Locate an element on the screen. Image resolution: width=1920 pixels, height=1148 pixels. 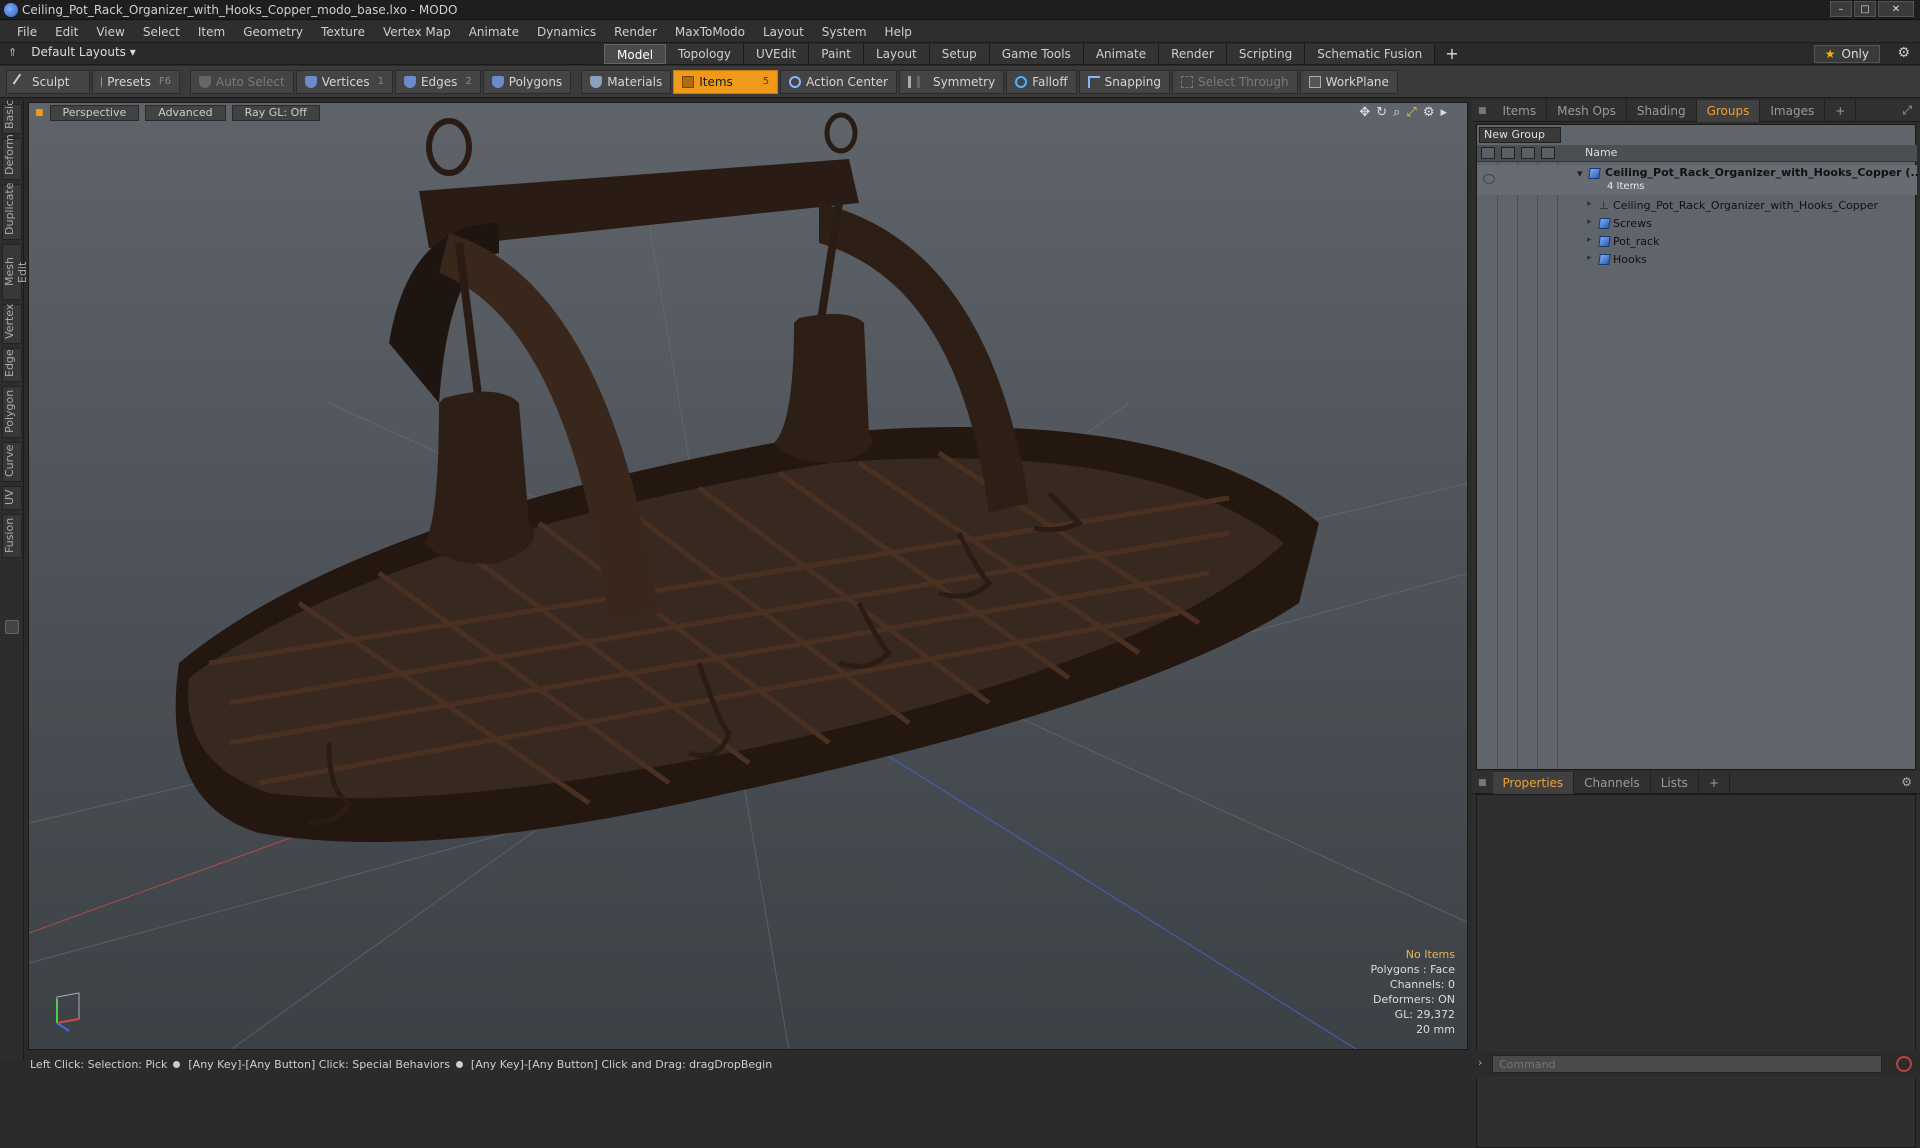
menu-view: View is located at coordinates (110, 32).